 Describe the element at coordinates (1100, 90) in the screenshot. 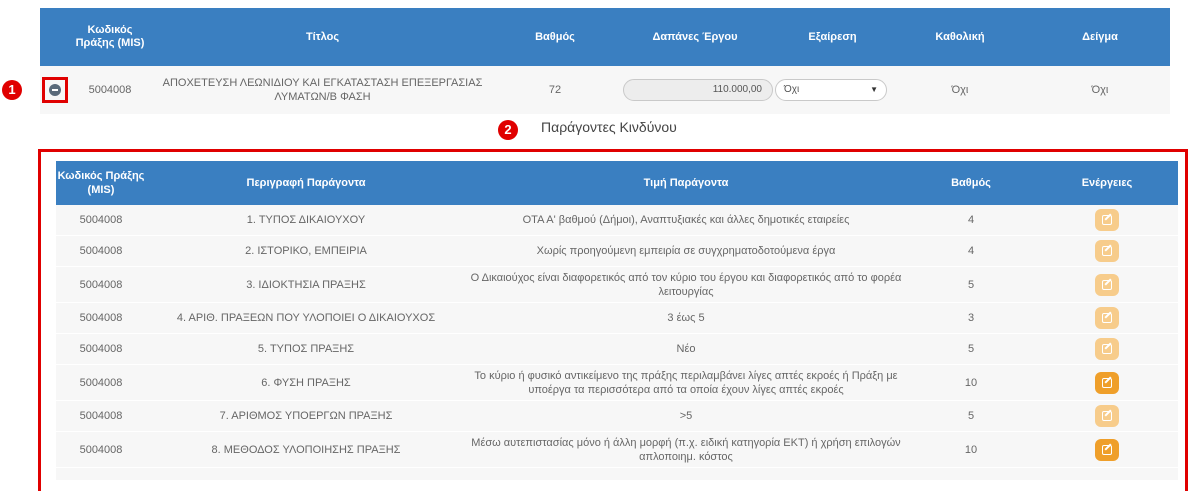

I see `cell-sample: Όχι` at that location.